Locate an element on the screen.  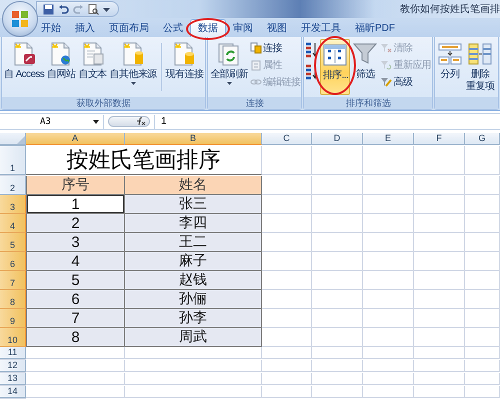
connections-icon is located at coordinates (256, 48).